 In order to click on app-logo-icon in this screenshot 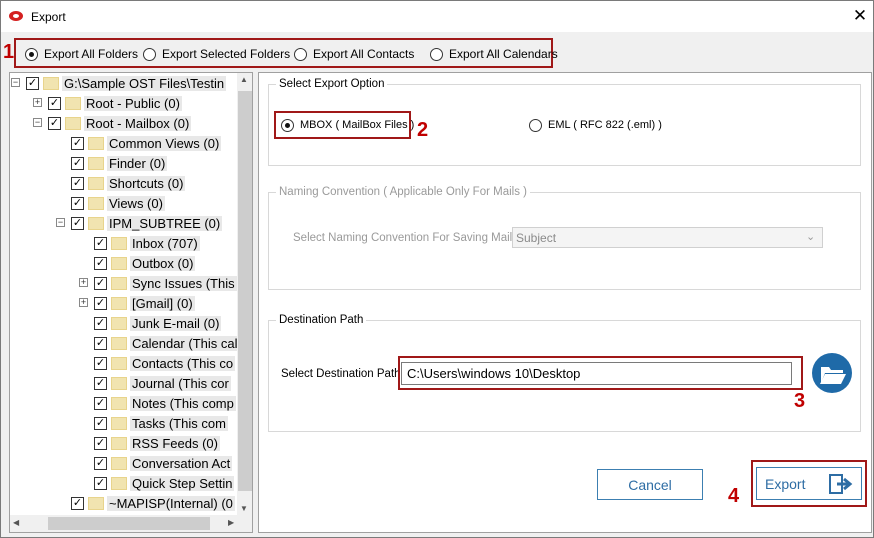, I will do `click(16, 16)`.